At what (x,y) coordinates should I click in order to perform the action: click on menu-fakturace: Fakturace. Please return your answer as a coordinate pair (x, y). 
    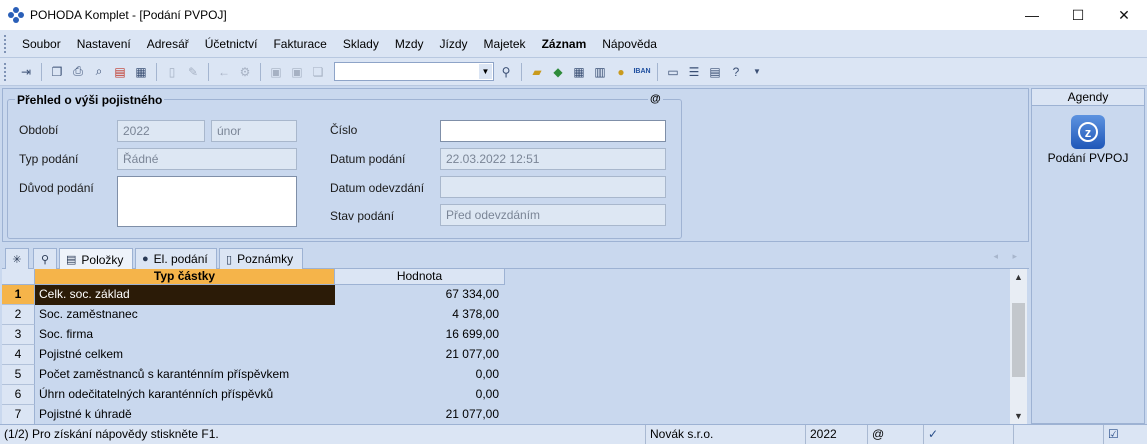
    Looking at the image, I should click on (299, 44).